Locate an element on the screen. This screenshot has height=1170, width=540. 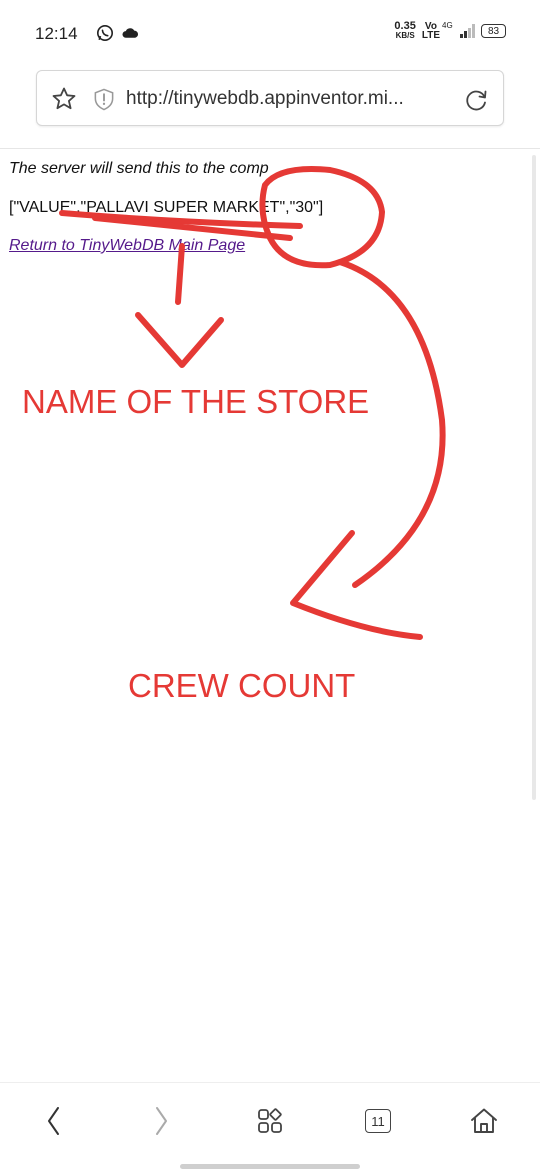
tabs-button: 11 is located at coordinates (378, 1121).